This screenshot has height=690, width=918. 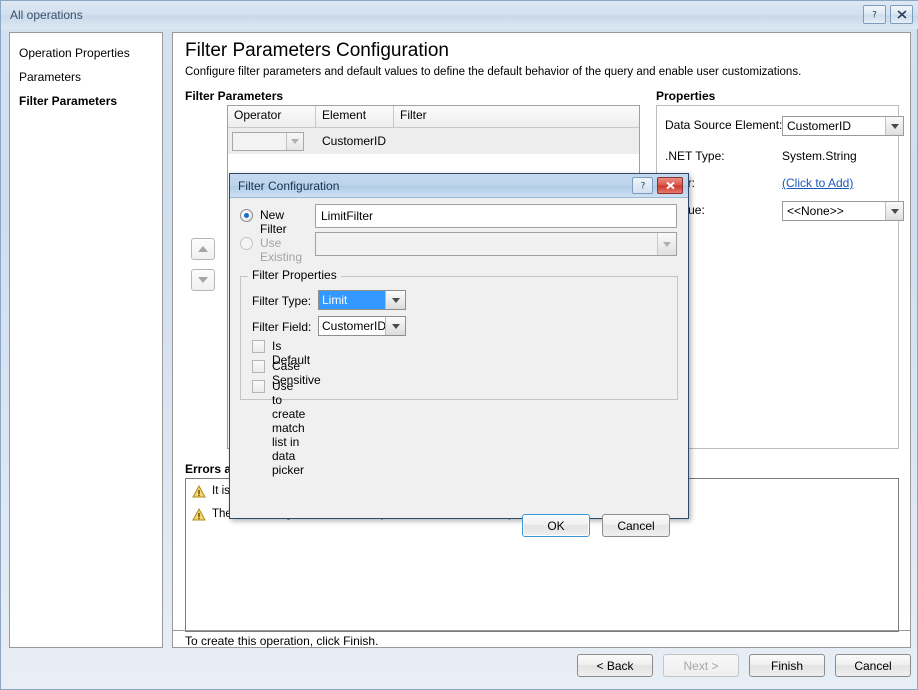 I want to click on cancel-button: Cancel, so click(x=873, y=665).